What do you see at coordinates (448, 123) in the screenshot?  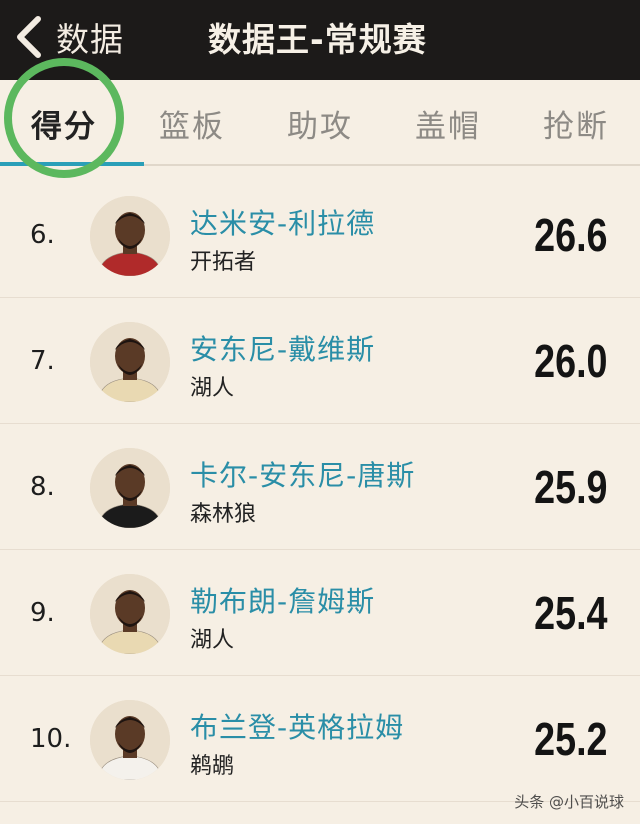 I see `tab-blocks: 盖帽` at bounding box center [448, 123].